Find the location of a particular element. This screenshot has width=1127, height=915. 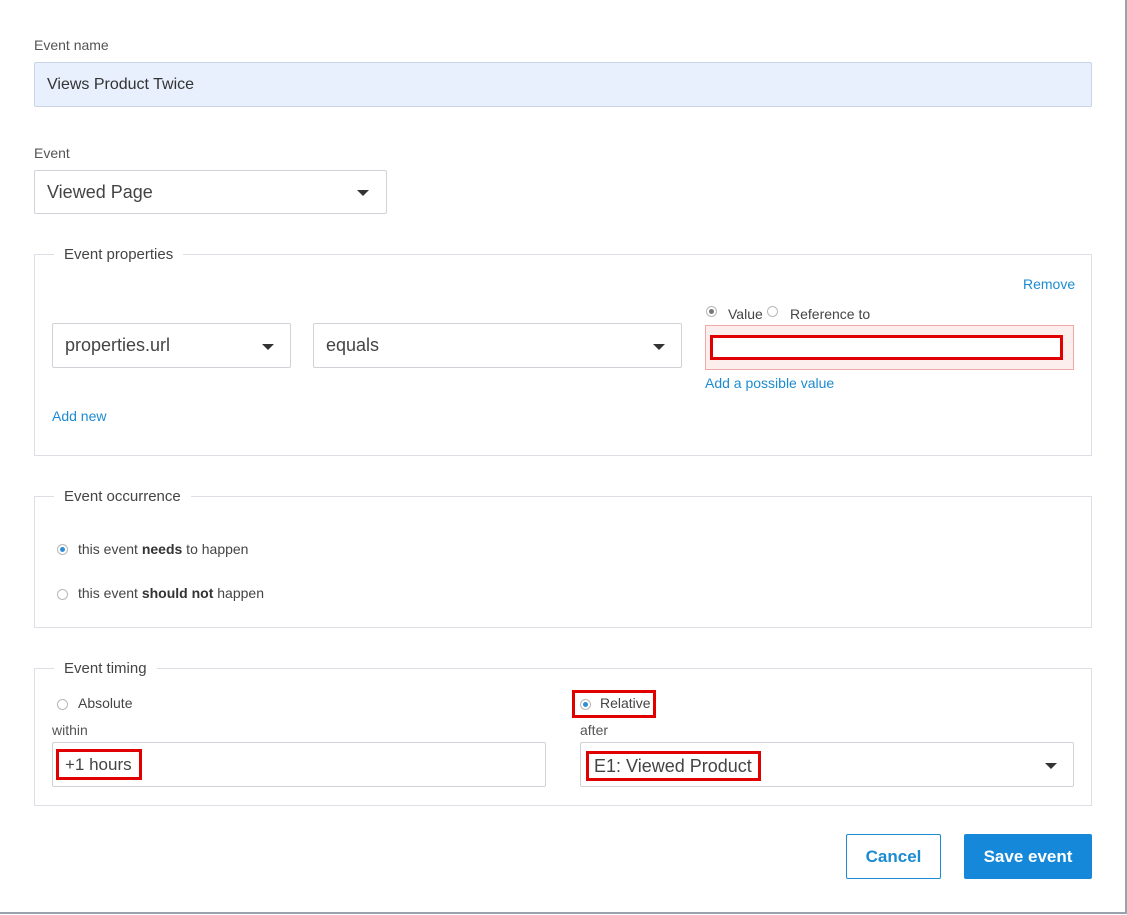

reference-radio is located at coordinates (772, 311).